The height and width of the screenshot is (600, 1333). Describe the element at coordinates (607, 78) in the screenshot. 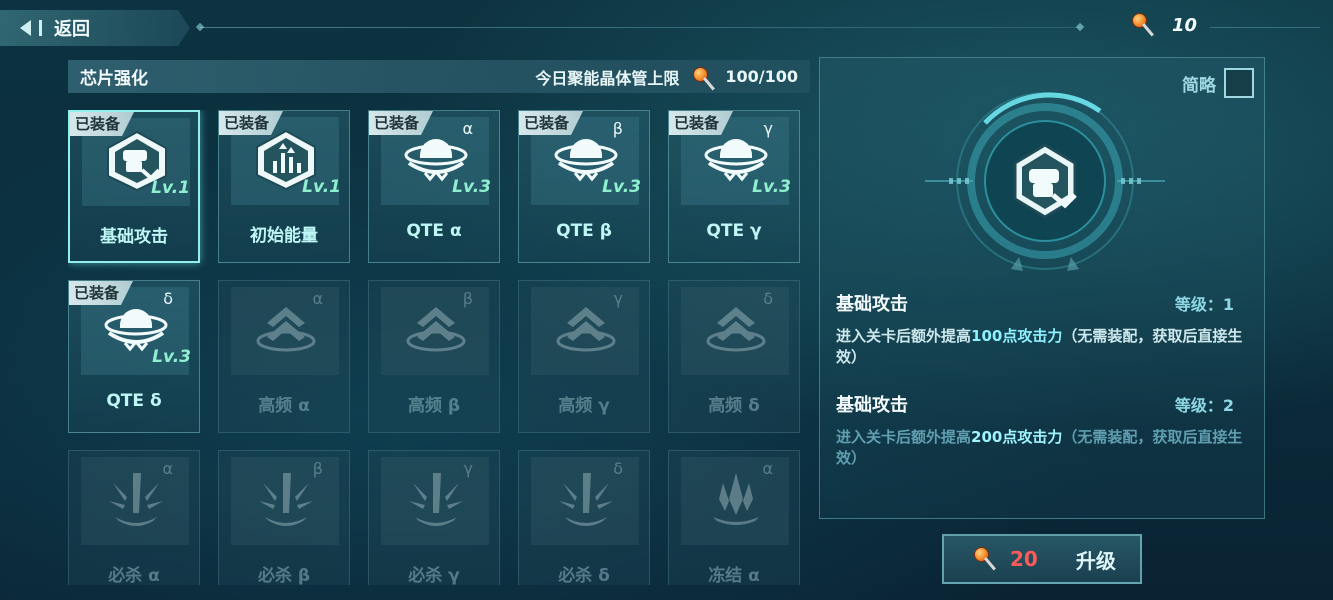

I see `daily-limit-label: 今日聚能晶体管上限` at that location.